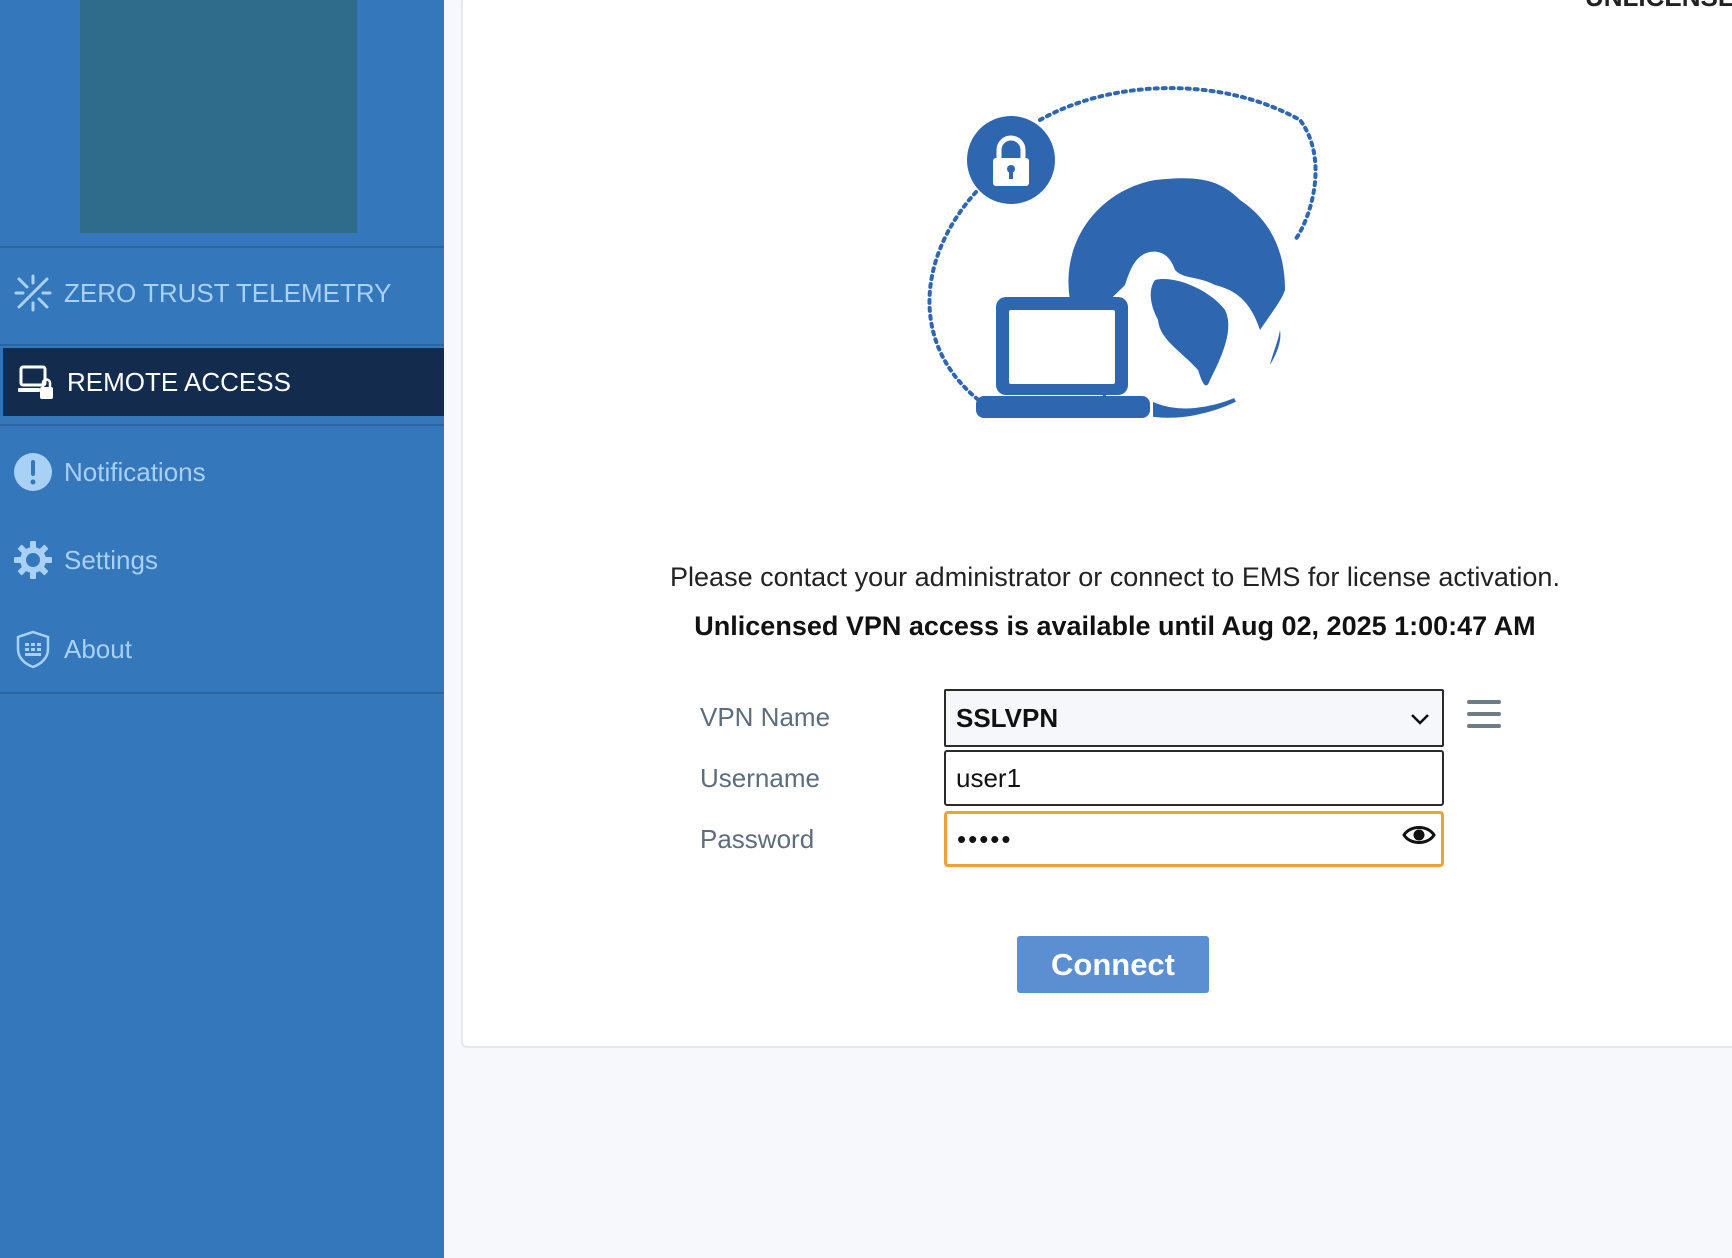 Image resolution: width=1732 pixels, height=1258 pixels. What do you see at coordinates (757, 839) in the screenshot?
I see `password-label: Password` at bounding box center [757, 839].